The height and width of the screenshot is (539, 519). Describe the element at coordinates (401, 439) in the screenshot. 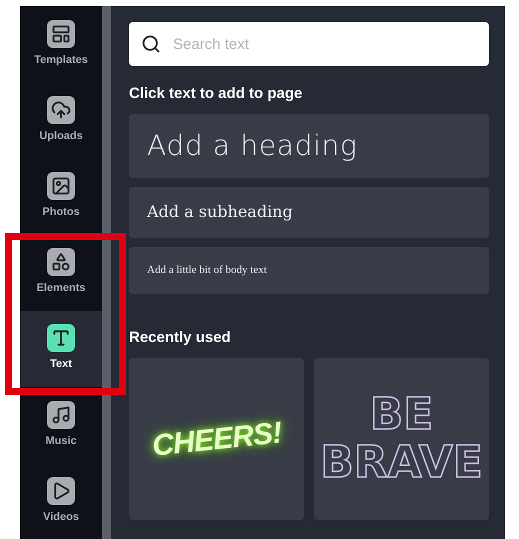

I see `text-style-preview: BE BRAVE` at that location.